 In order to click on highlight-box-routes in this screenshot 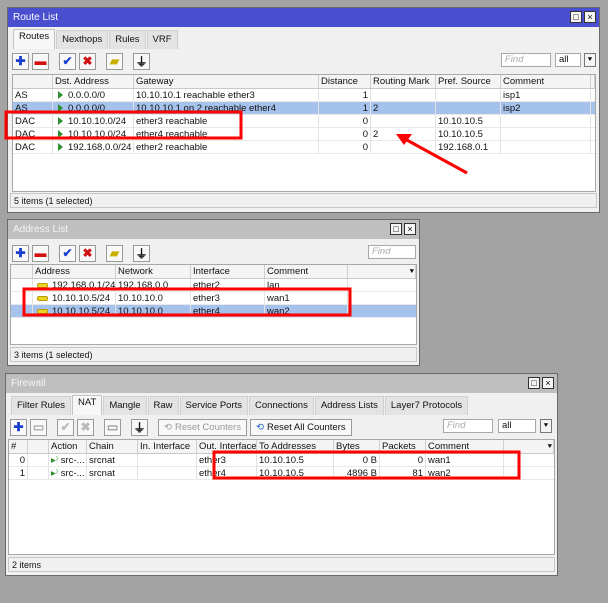, I will do `click(123, 125)`.